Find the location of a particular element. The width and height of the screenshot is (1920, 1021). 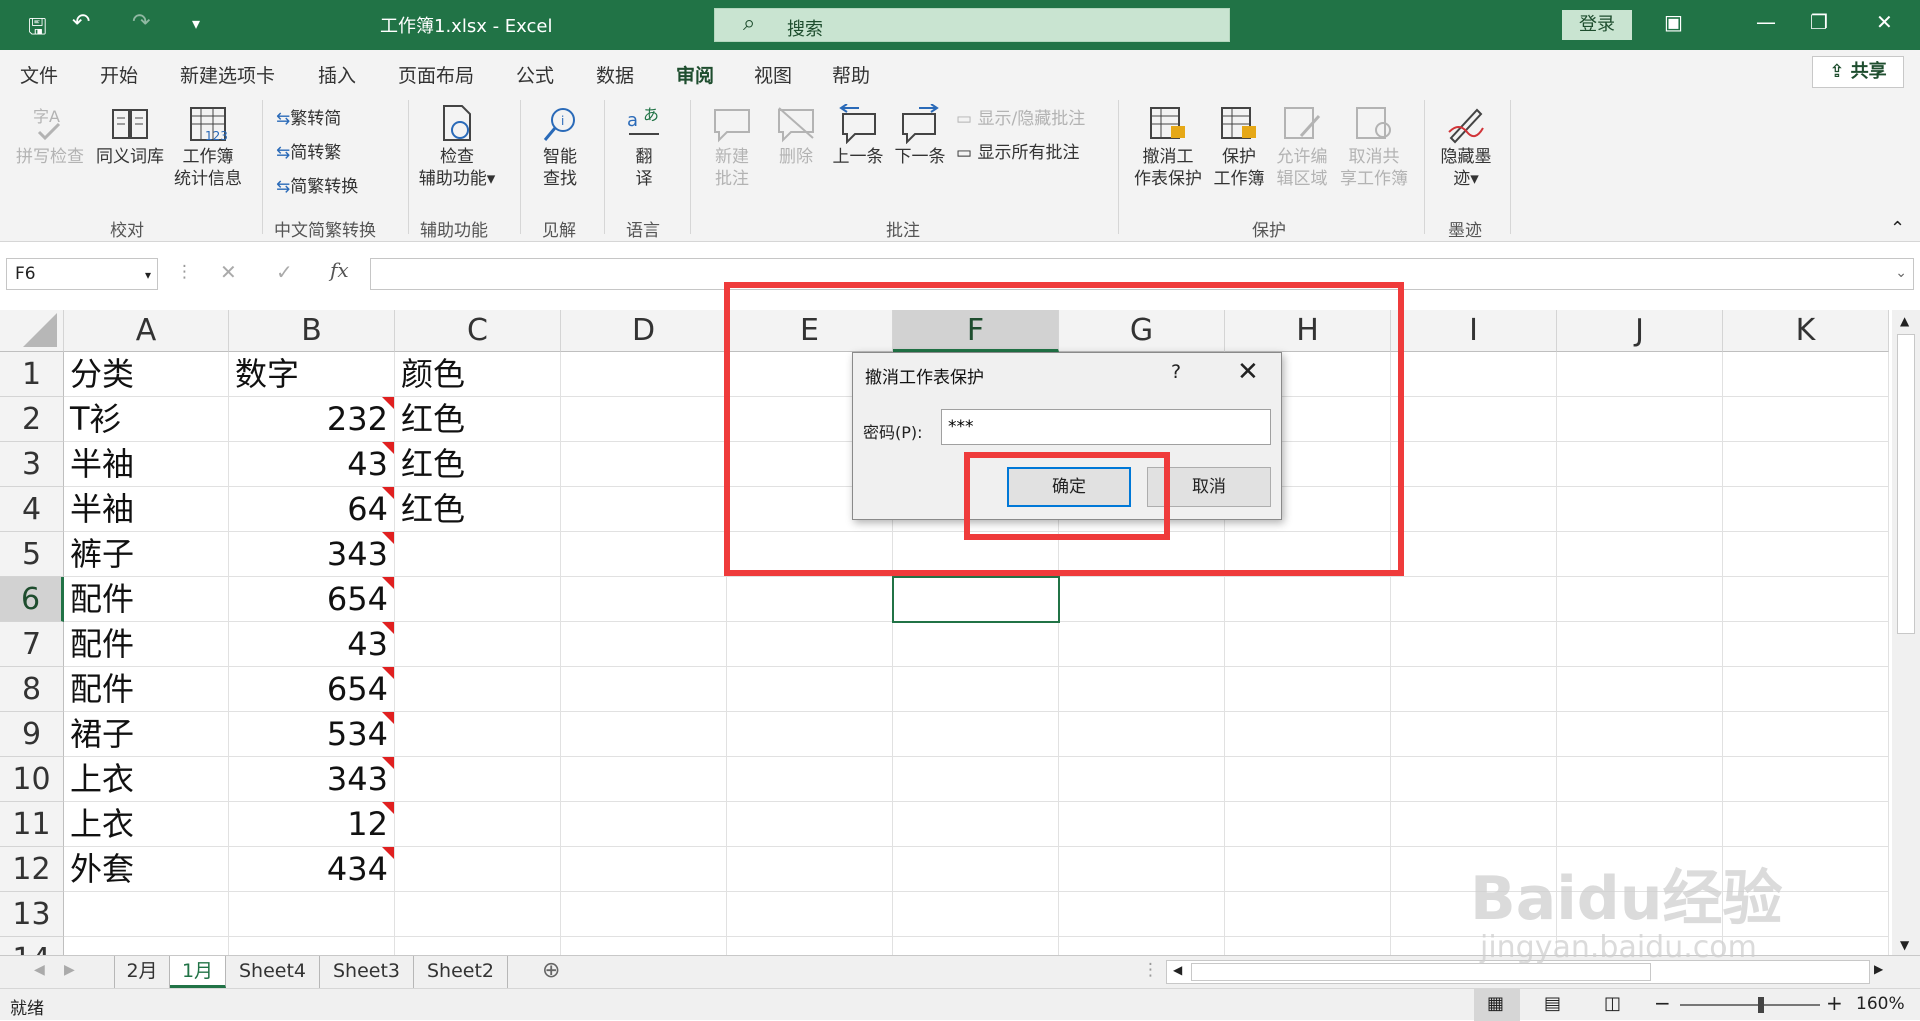

page-break-view-icon: ◫ is located at coordinates (1612, 1003).